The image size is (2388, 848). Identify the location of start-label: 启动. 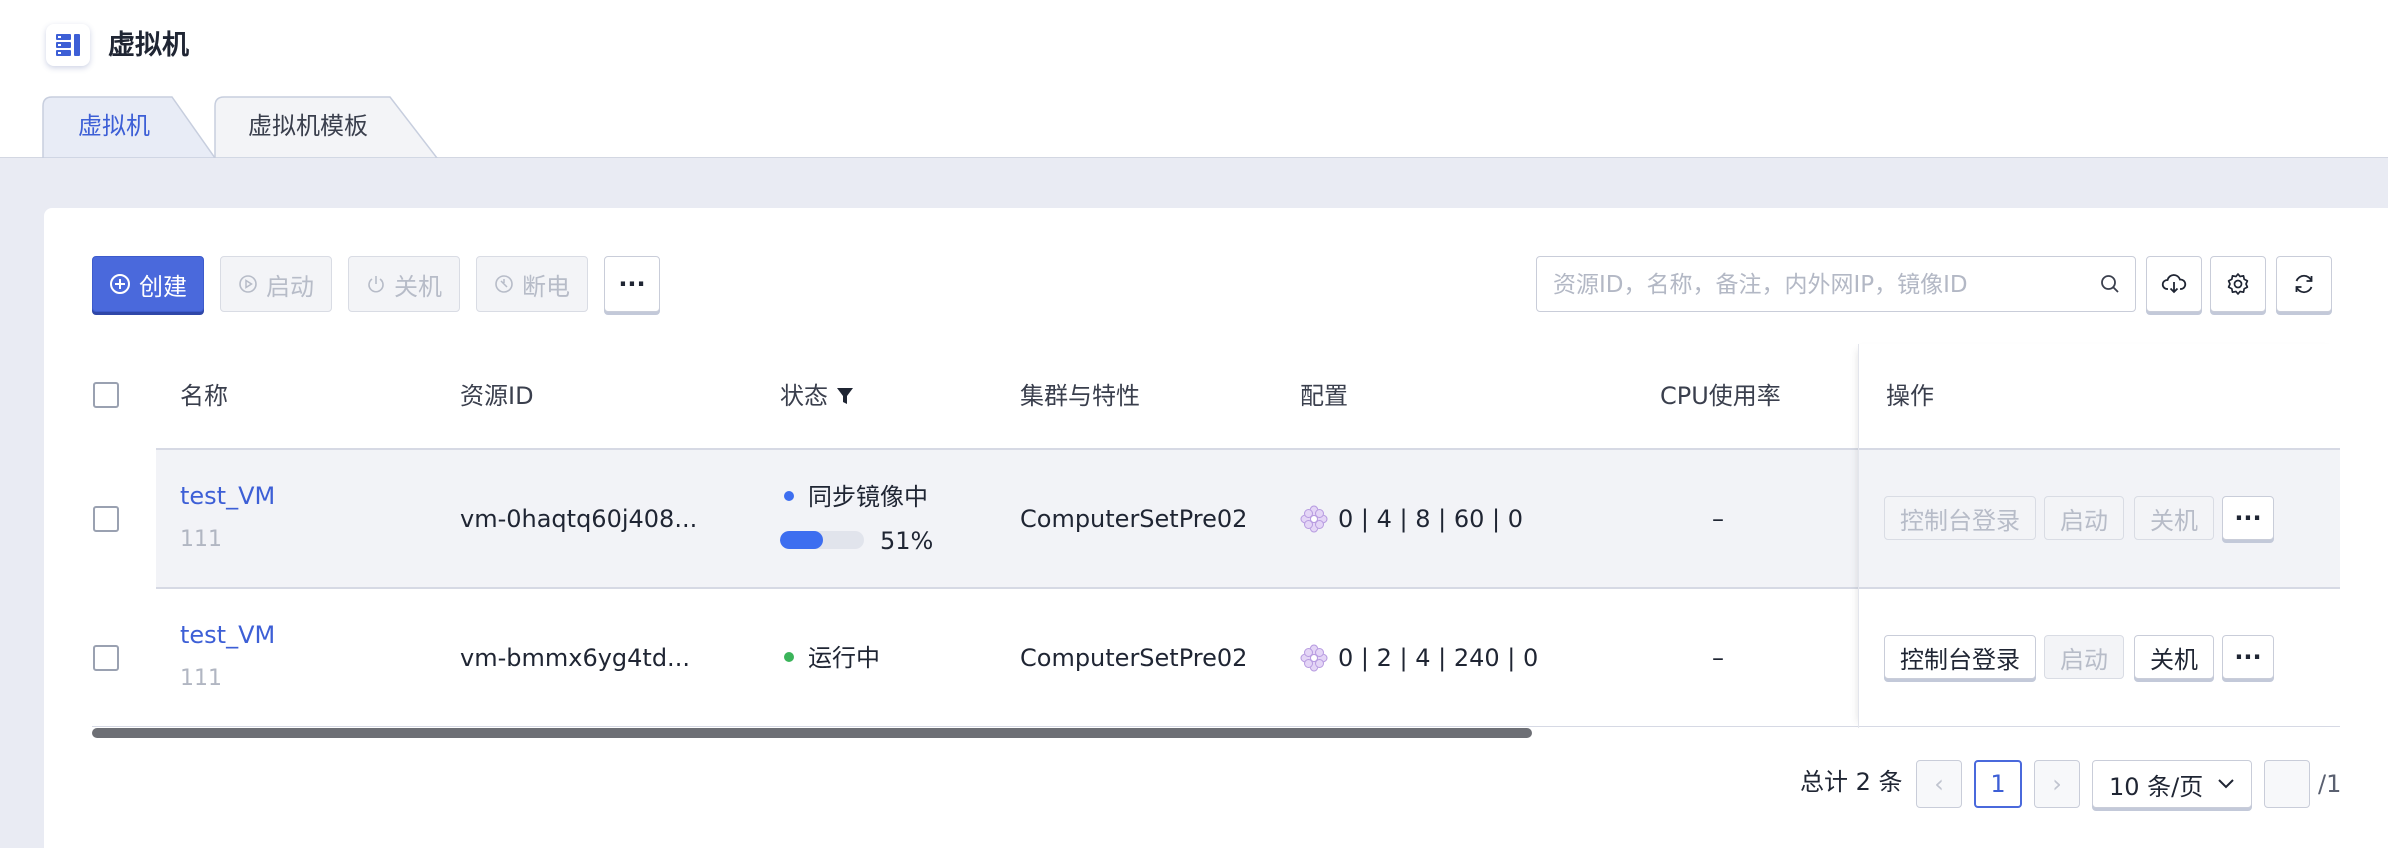
(290, 286).